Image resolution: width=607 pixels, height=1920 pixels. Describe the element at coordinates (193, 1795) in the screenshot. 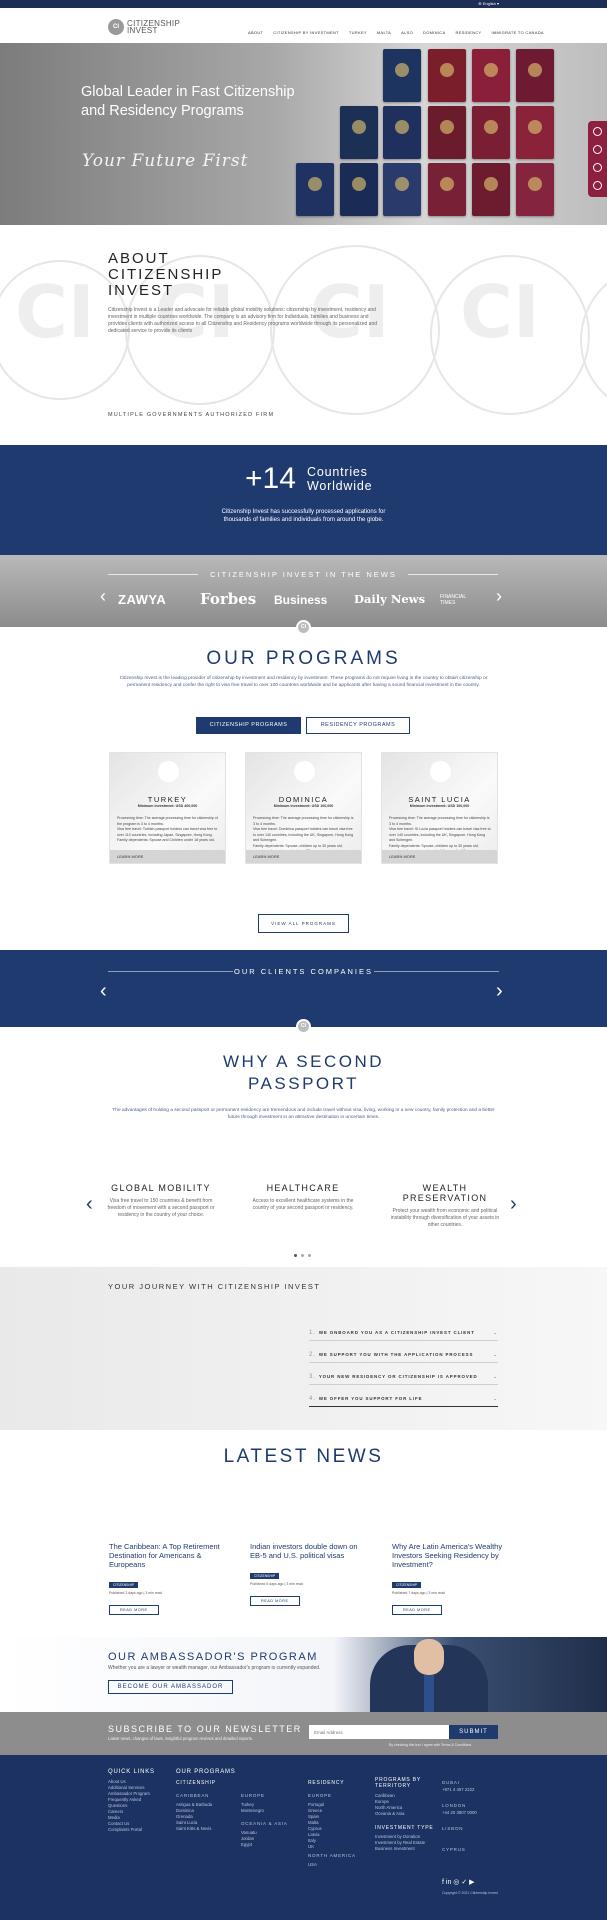

I see `footer-heading-caribbean: CARIBBEAN` at that location.